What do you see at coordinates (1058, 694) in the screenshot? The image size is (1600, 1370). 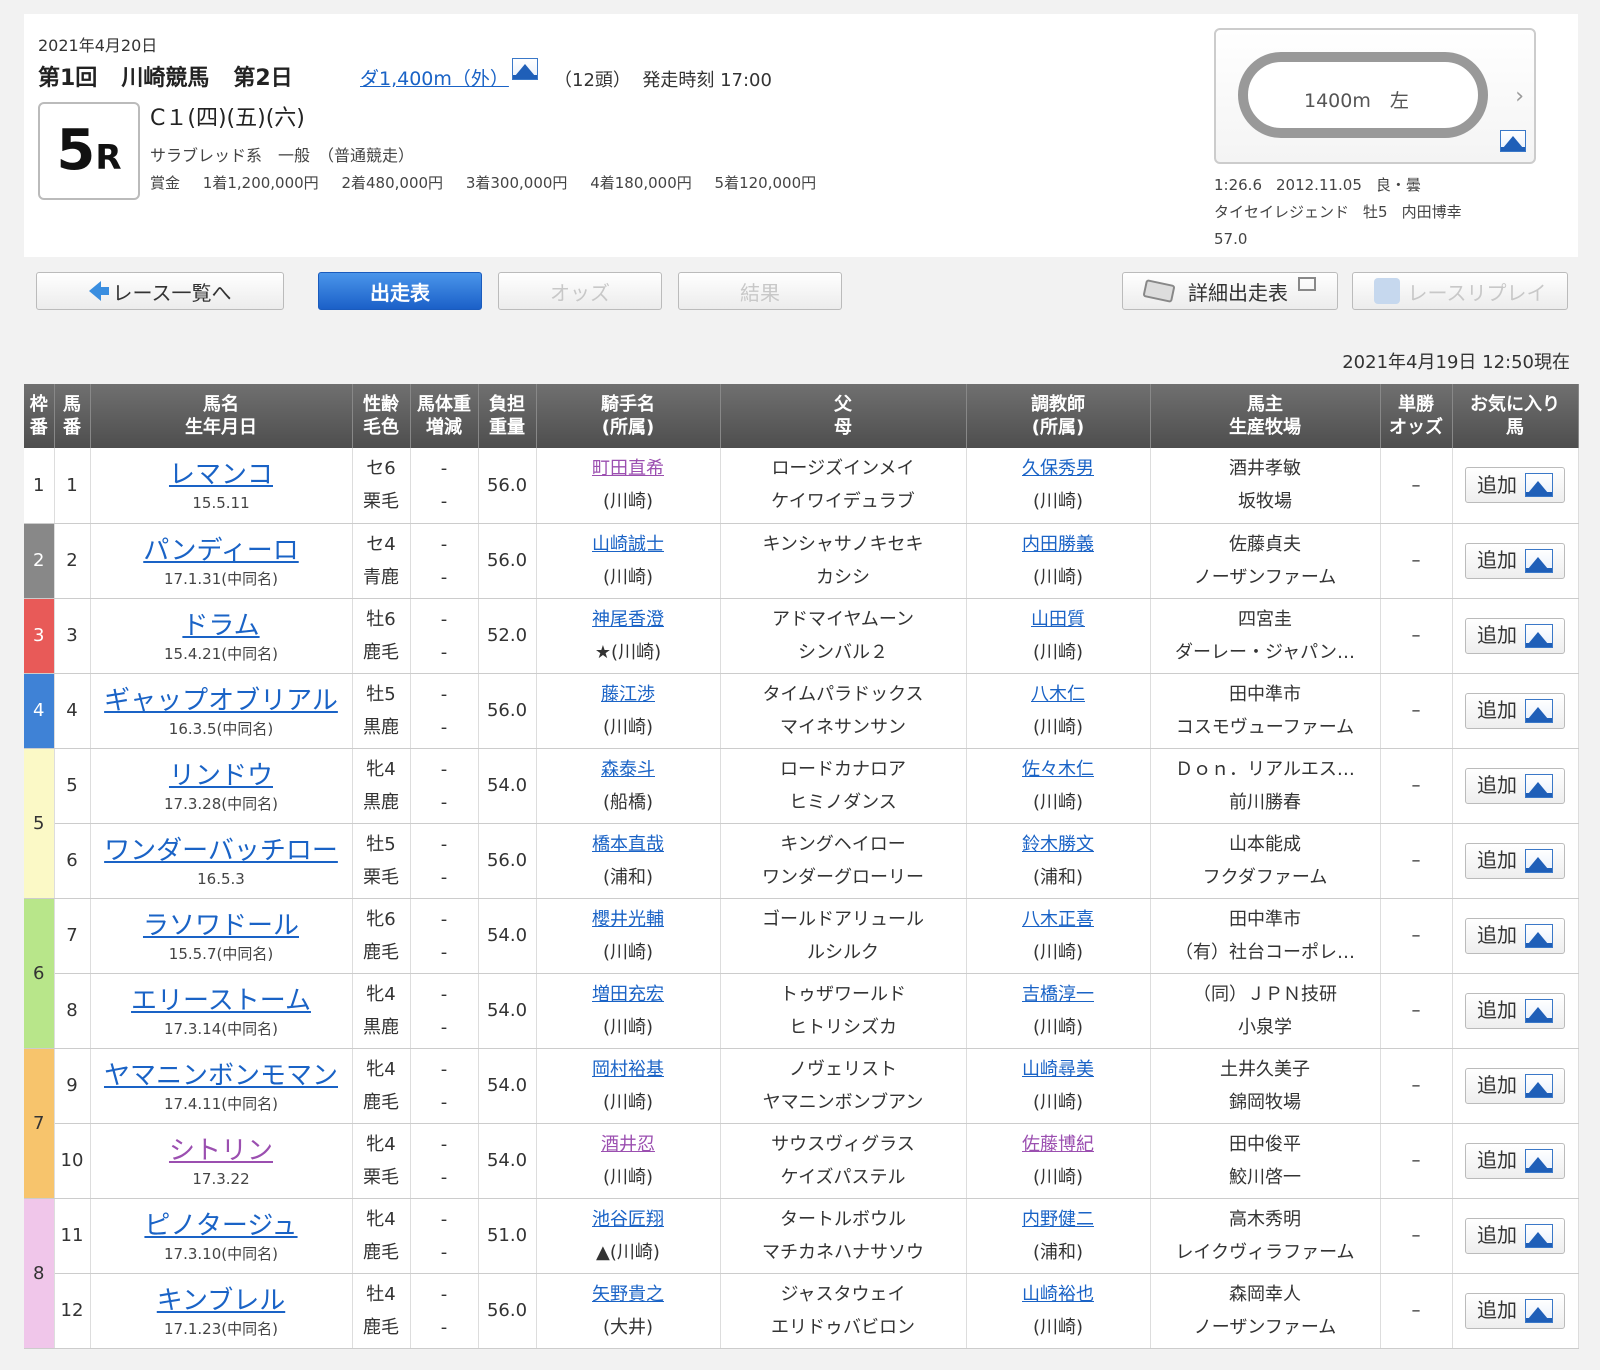 I see `trainer-link: 八木仁` at bounding box center [1058, 694].